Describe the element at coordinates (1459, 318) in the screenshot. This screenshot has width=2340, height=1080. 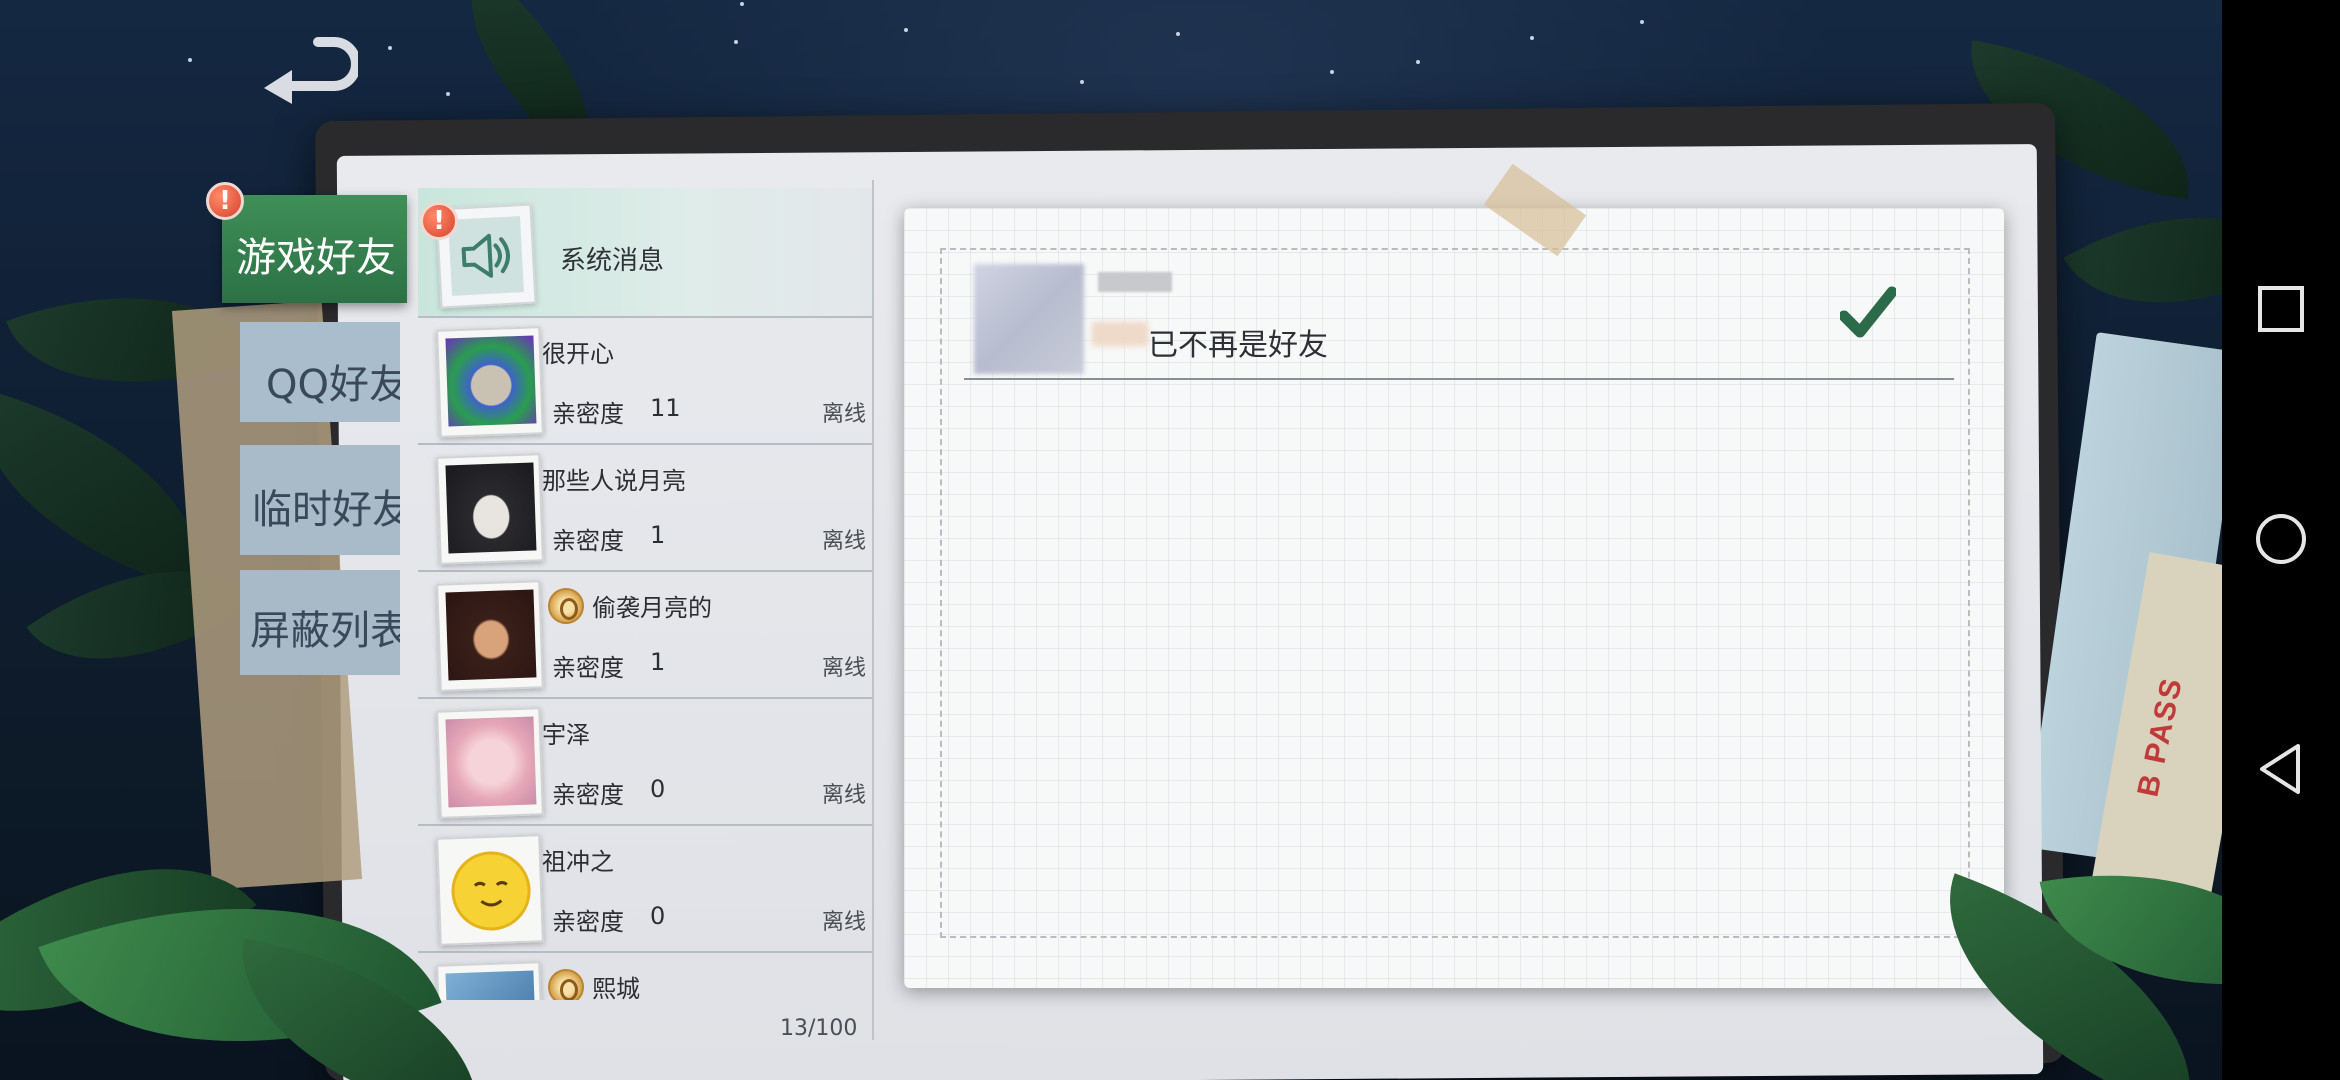
I see `message-item: 已不再是好友` at that location.